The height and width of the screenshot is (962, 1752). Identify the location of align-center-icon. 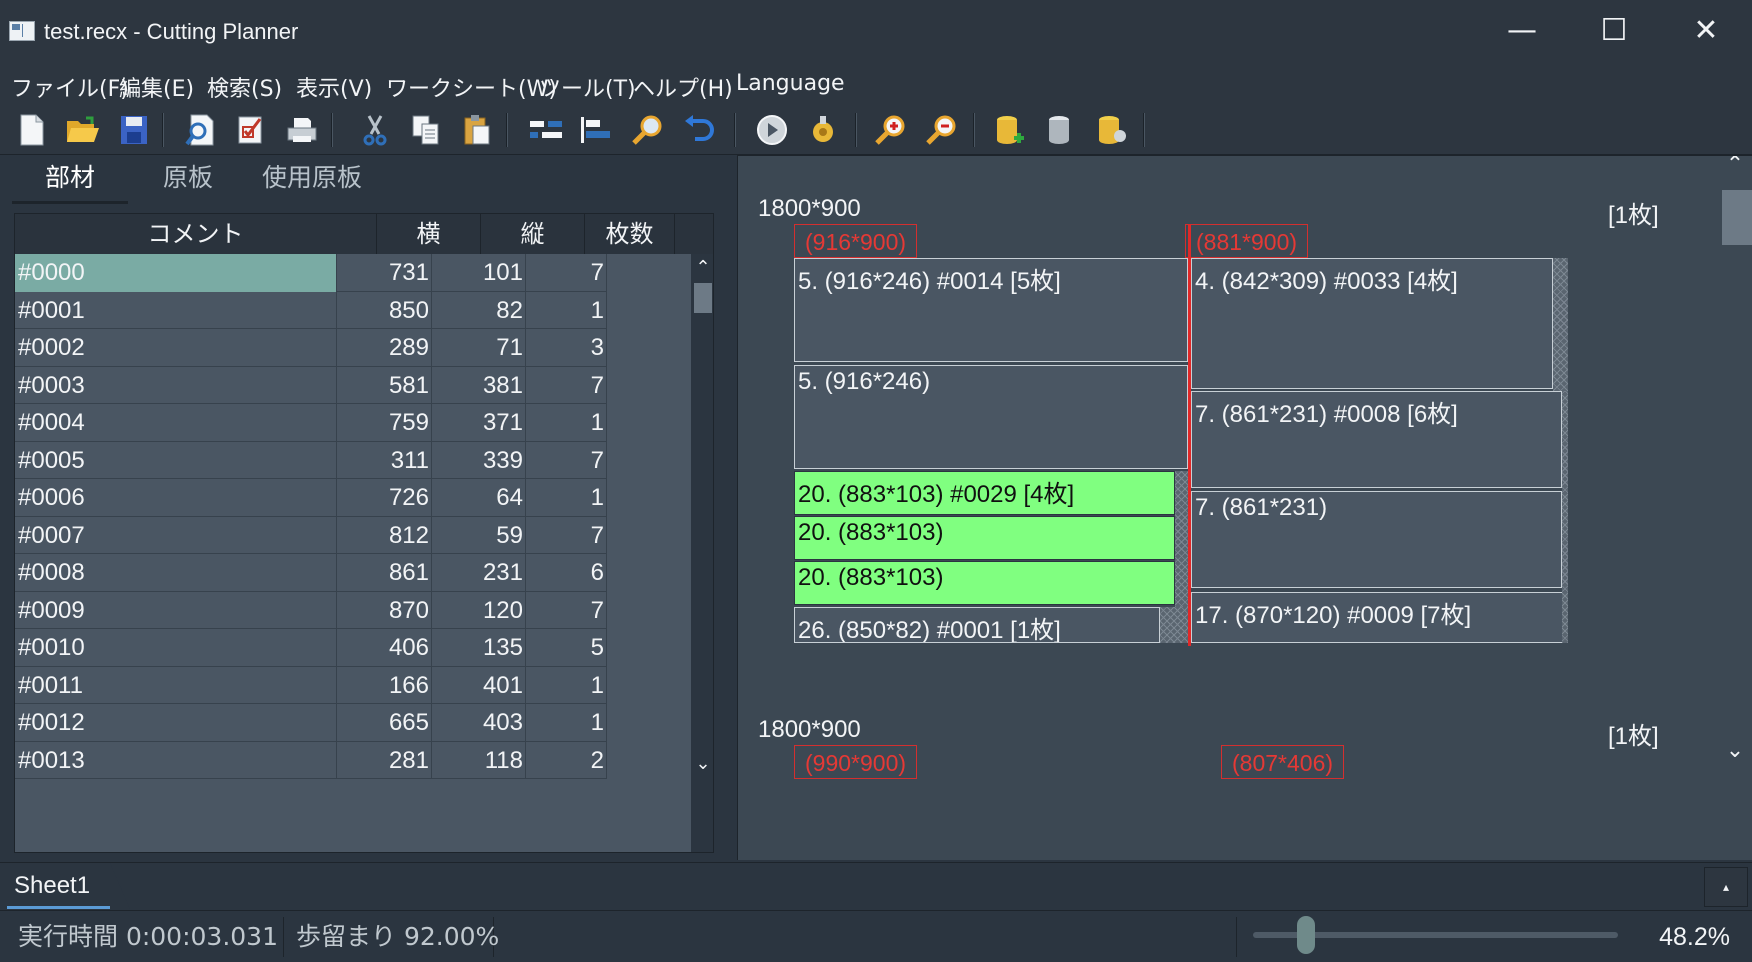
(546, 130).